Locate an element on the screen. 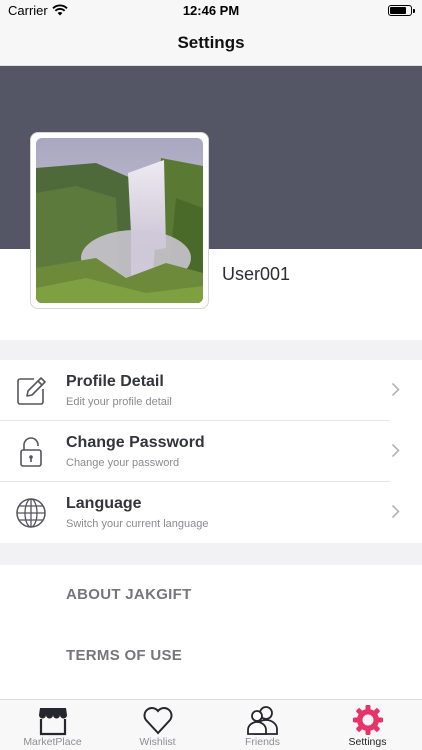  avatar is located at coordinates (119, 220).